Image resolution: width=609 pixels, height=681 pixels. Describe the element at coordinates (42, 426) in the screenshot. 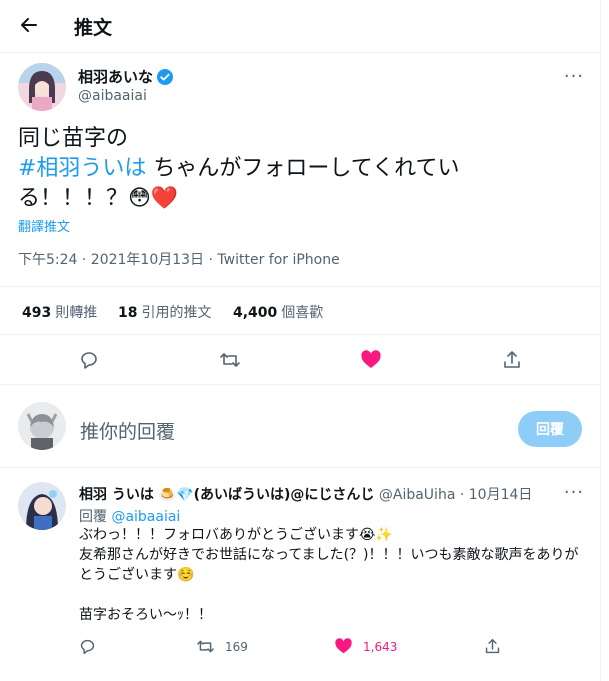

I see `current-user-avatar` at that location.